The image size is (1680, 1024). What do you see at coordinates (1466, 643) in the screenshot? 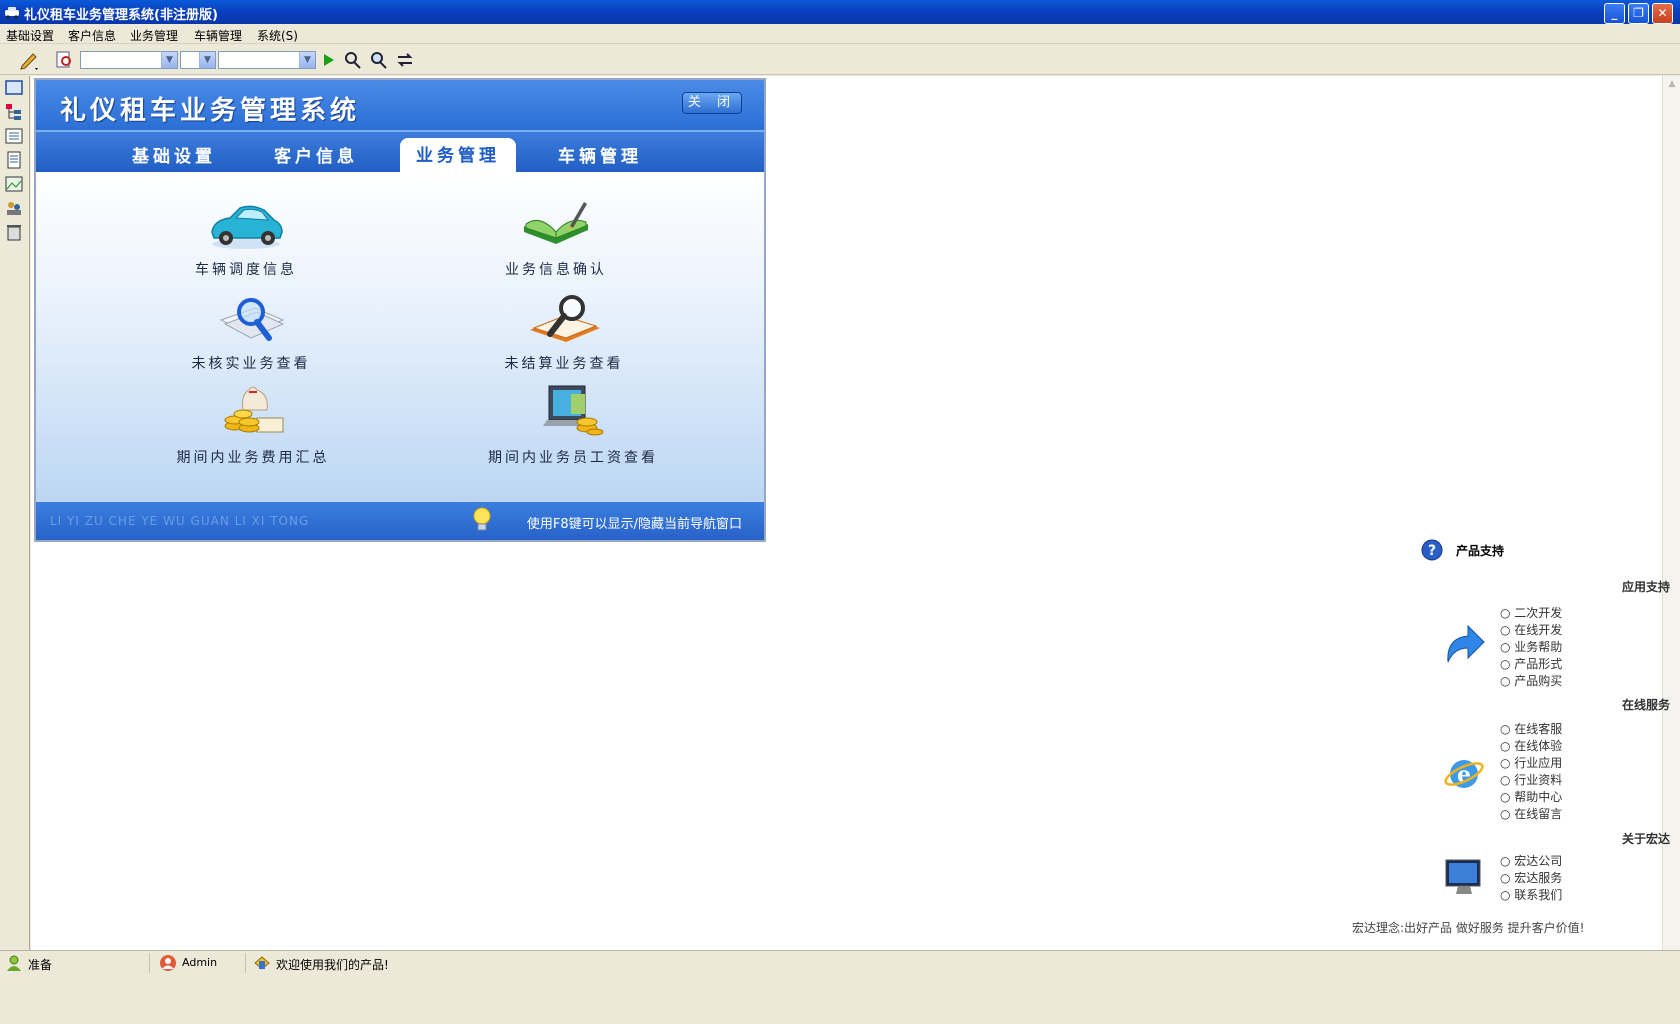
I see `arrow-icon` at bounding box center [1466, 643].